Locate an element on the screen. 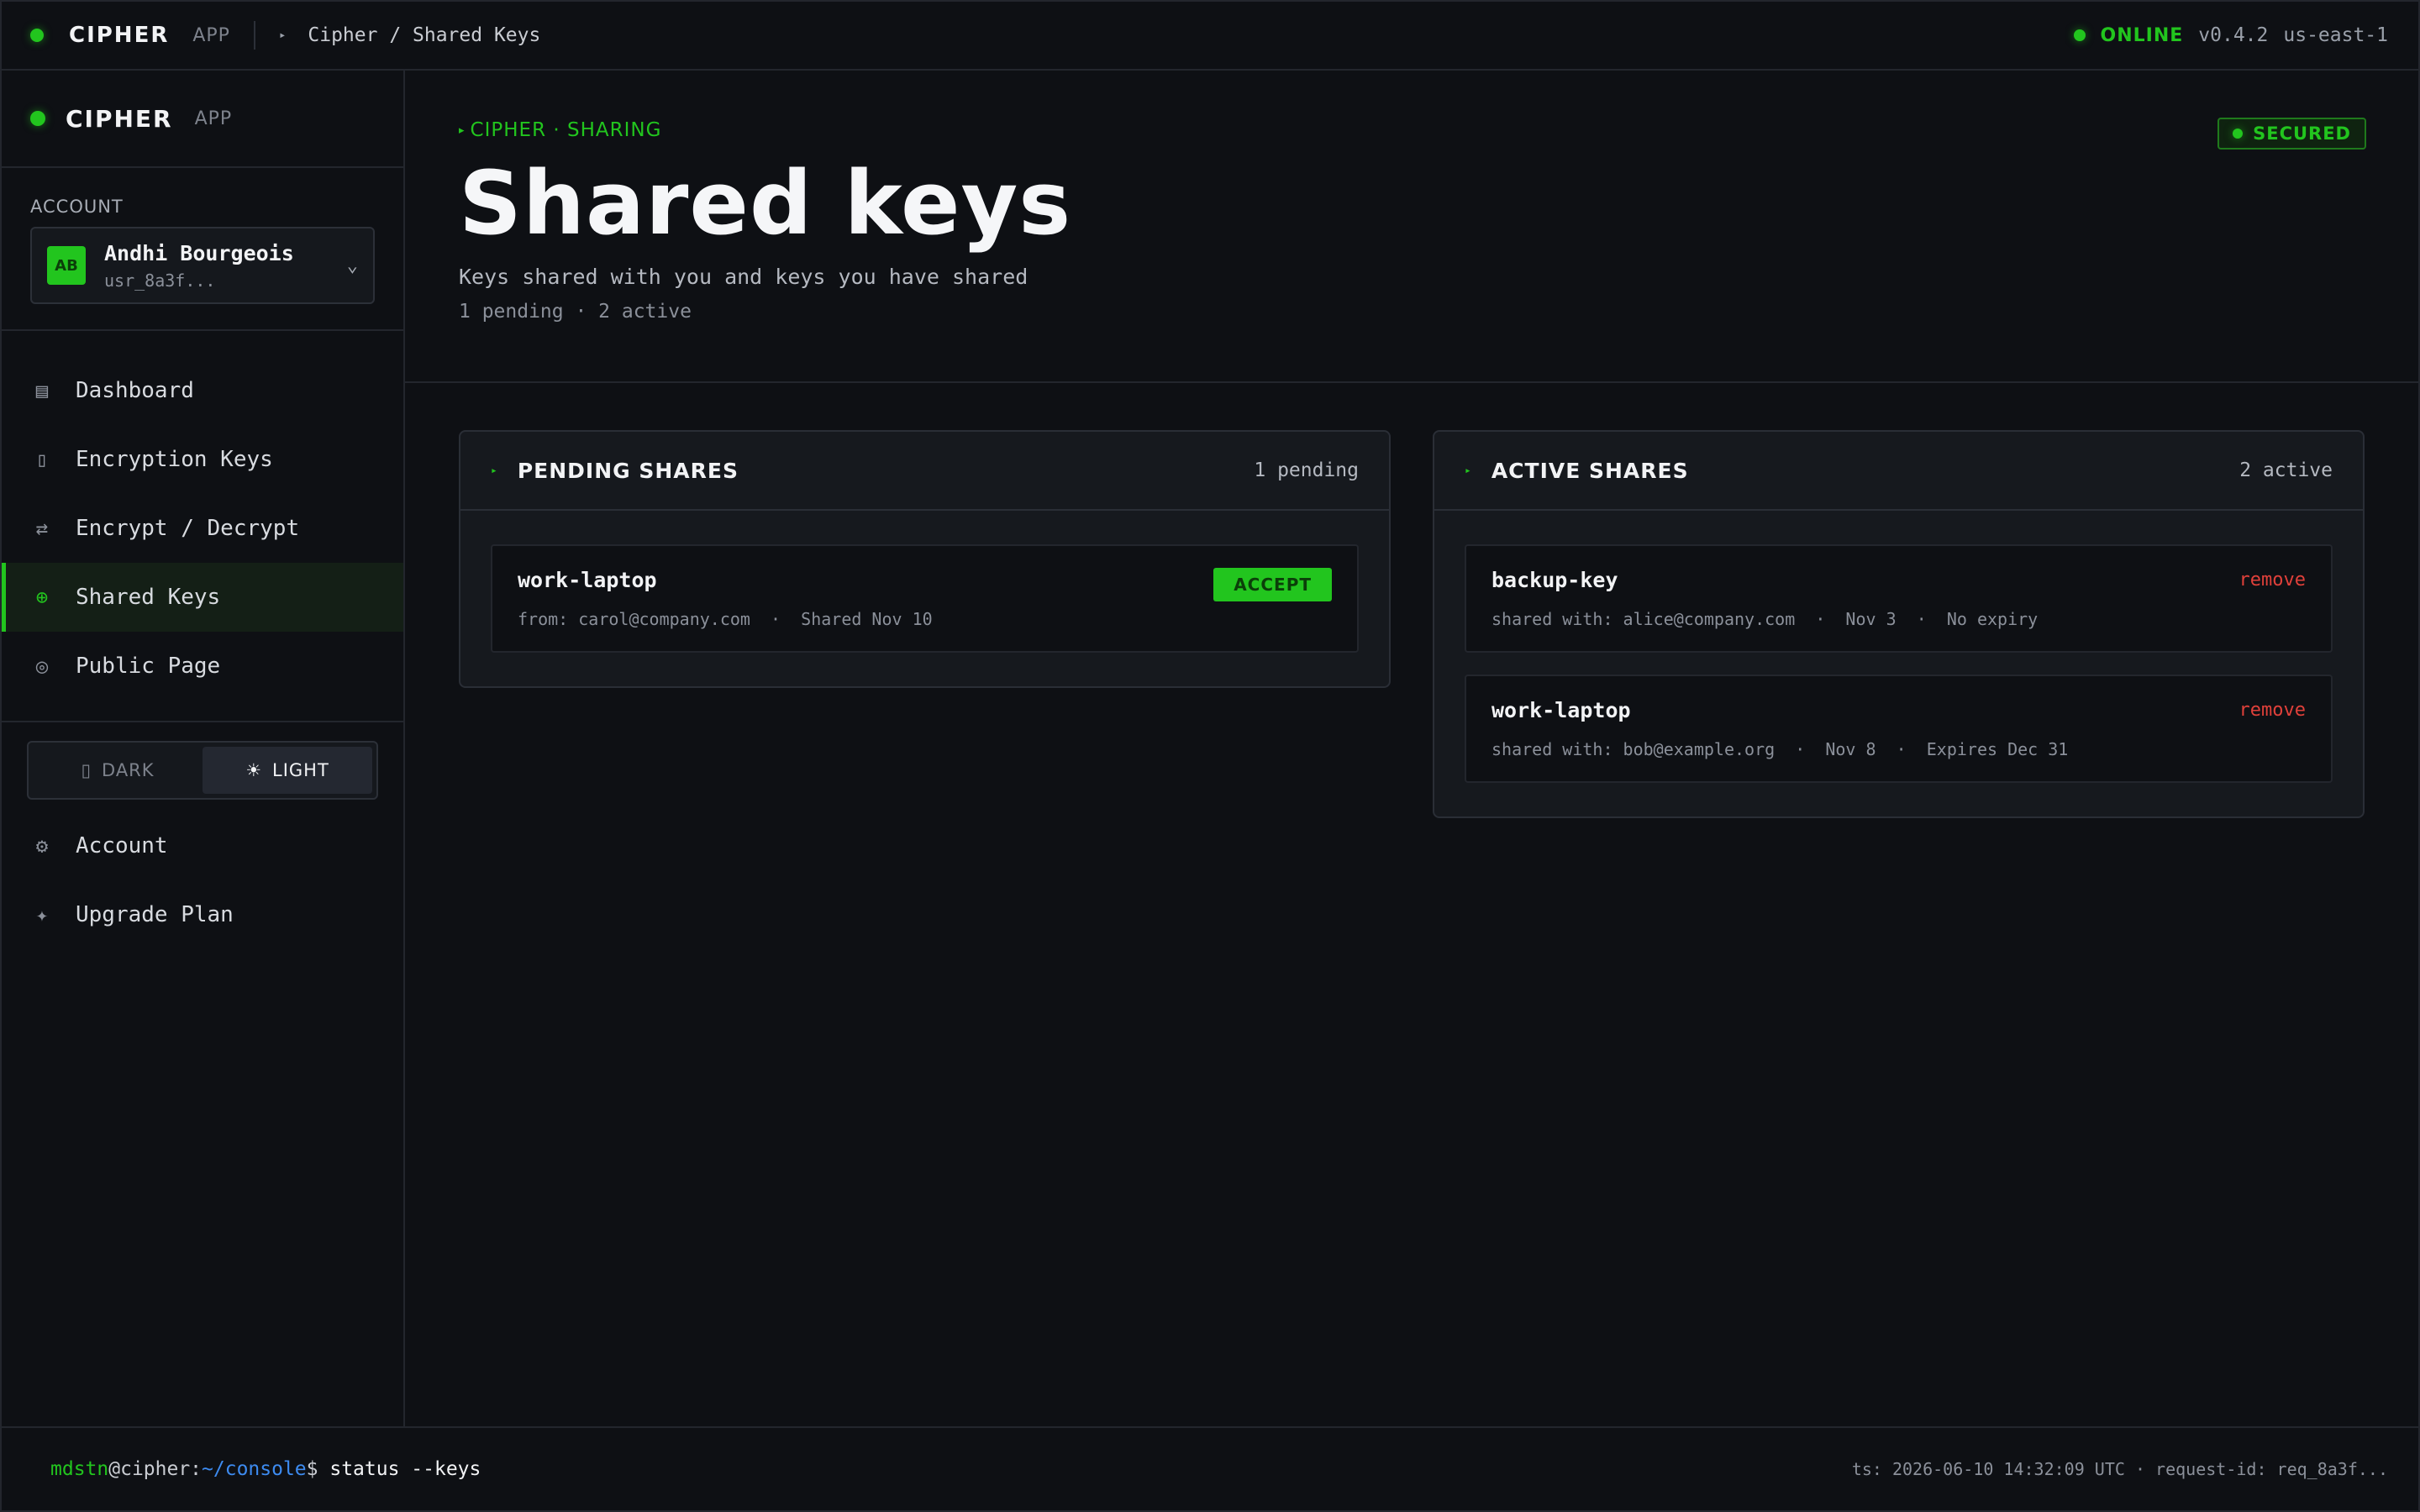  chevron-down-icon: ⌄ is located at coordinates (352, 265).